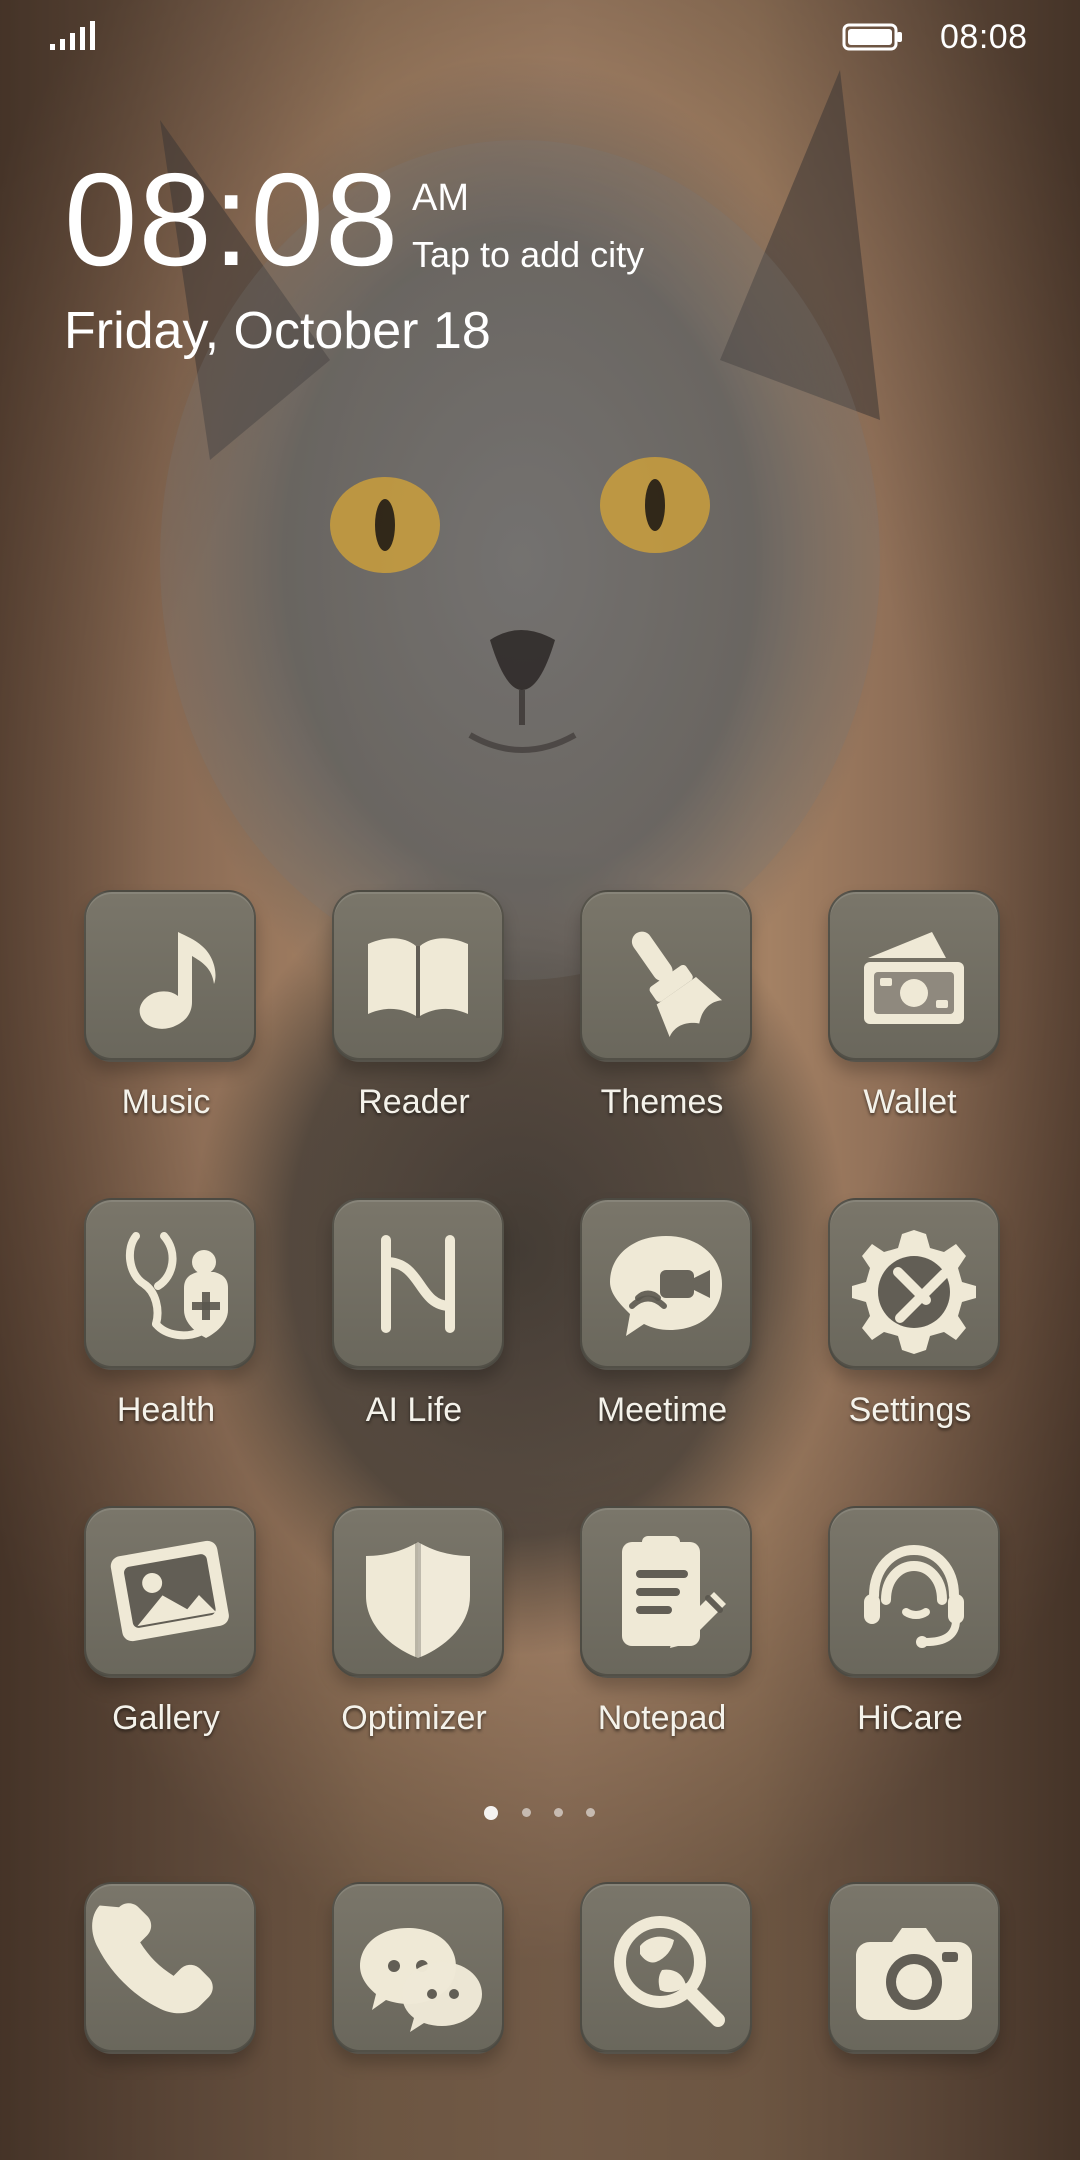  What do you see at coordinates (440, 198) in the screenshot?
I see `clock-ampm: AM` at bounding box center [440, 198].